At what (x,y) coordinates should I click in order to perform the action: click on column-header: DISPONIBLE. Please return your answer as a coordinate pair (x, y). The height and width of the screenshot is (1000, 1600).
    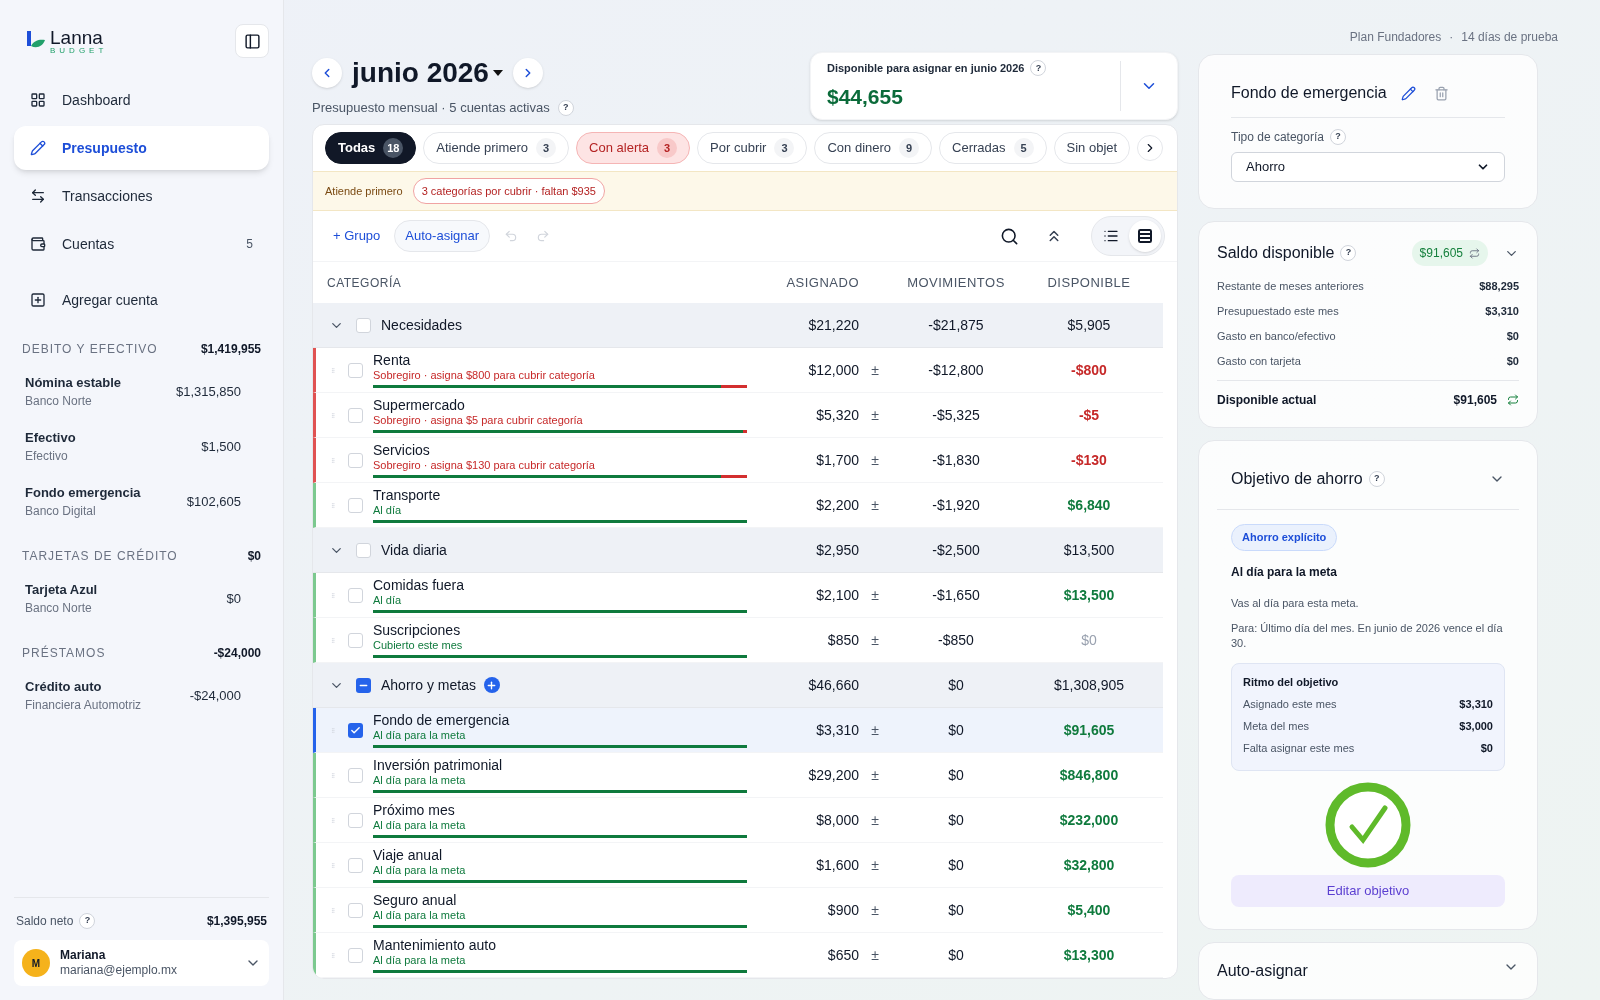
    Looking at the image, I should click on (1089, 282).